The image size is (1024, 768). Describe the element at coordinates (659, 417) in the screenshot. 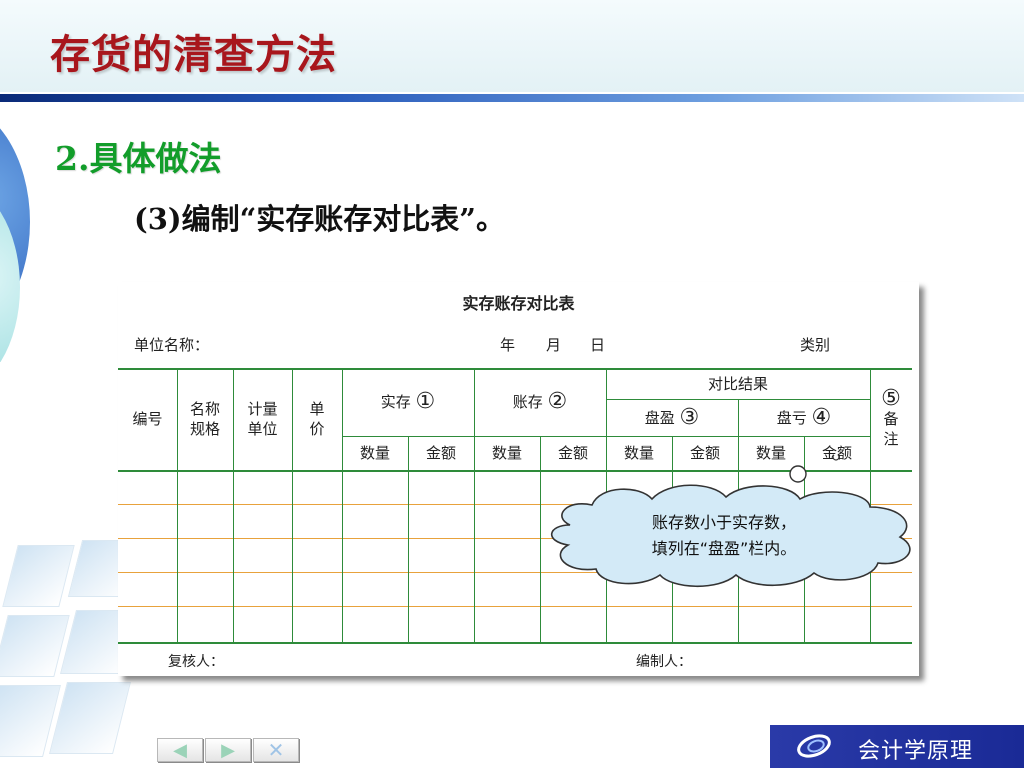

I see `header-surplus-label: 盘盈` at that location.